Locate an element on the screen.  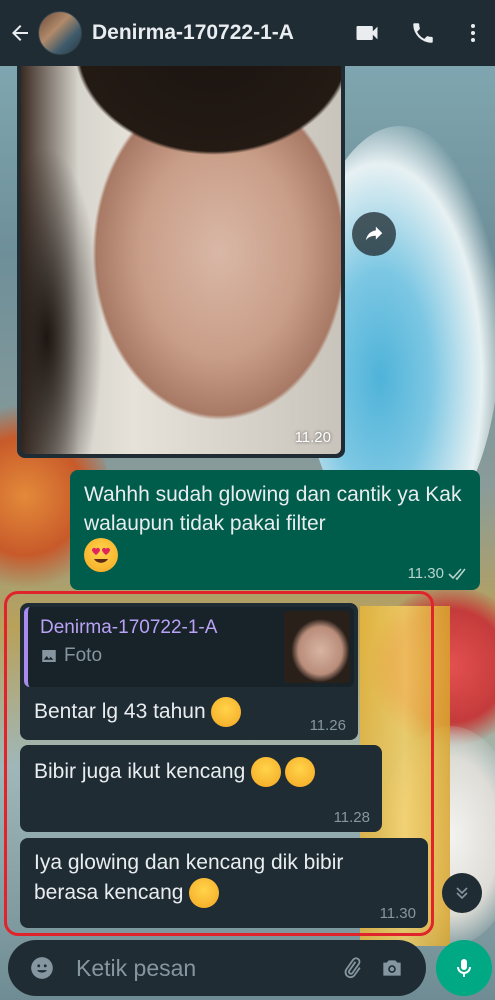
photo-icon is located at coordinates (49, 656).